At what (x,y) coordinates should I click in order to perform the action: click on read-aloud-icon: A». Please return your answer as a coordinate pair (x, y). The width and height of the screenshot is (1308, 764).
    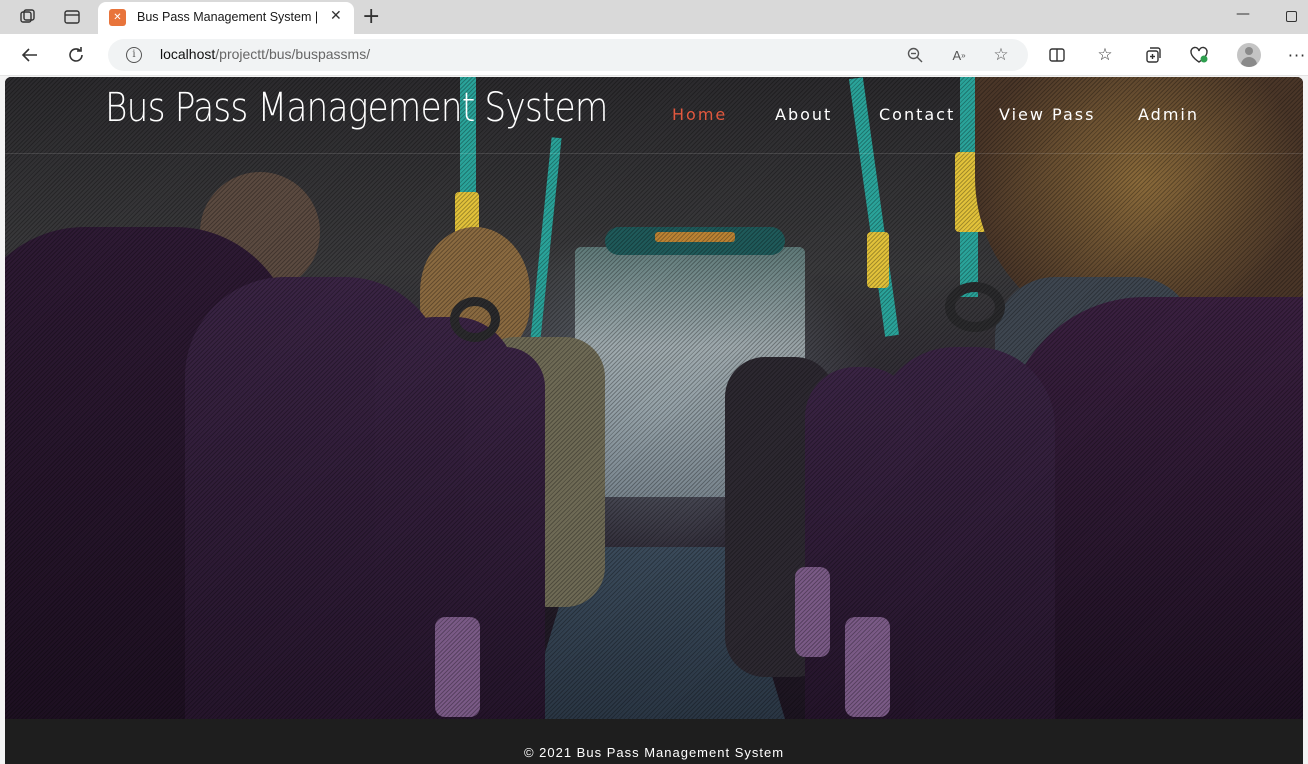
    Looking at the image, I should click on (959, 55).